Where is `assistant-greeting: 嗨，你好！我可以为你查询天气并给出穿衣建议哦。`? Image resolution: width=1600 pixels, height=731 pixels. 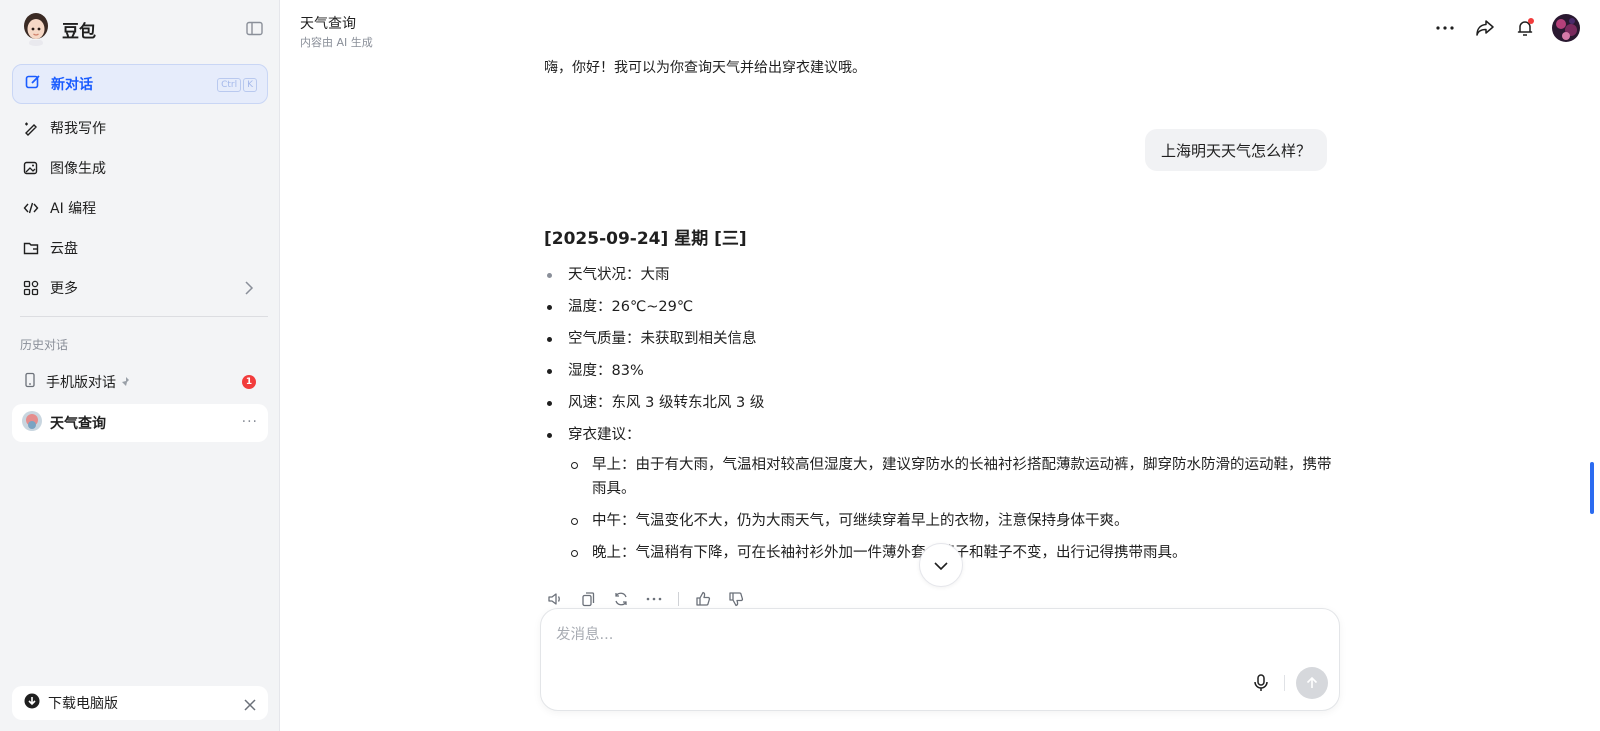 assistant-greeting: 嗨，你好！我可以为你查询天气并给出穿衣建议哦。 is located at coordinates (705, 68).